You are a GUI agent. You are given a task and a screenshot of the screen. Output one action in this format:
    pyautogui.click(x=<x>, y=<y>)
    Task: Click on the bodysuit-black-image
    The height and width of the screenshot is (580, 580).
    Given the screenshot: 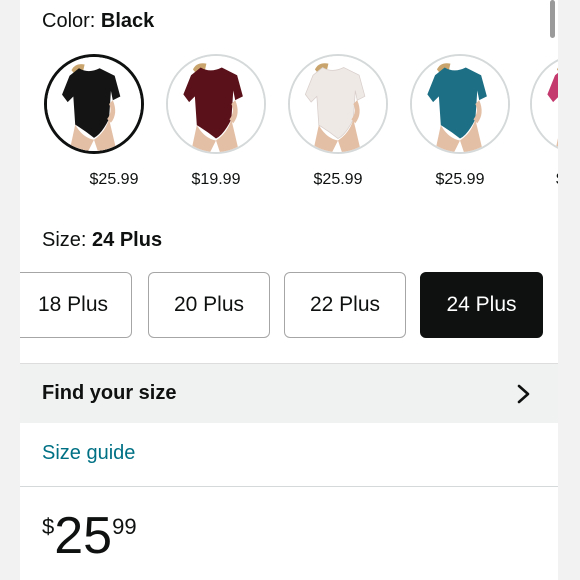 What is the action you would take?
    pyautogui.click(x=94, y=104)
    